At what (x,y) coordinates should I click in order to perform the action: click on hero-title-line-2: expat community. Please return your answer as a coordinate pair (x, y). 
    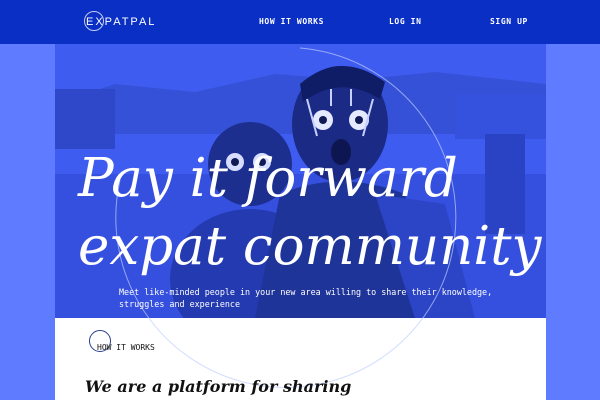
    Looking at the image, I should click on (310, 246).